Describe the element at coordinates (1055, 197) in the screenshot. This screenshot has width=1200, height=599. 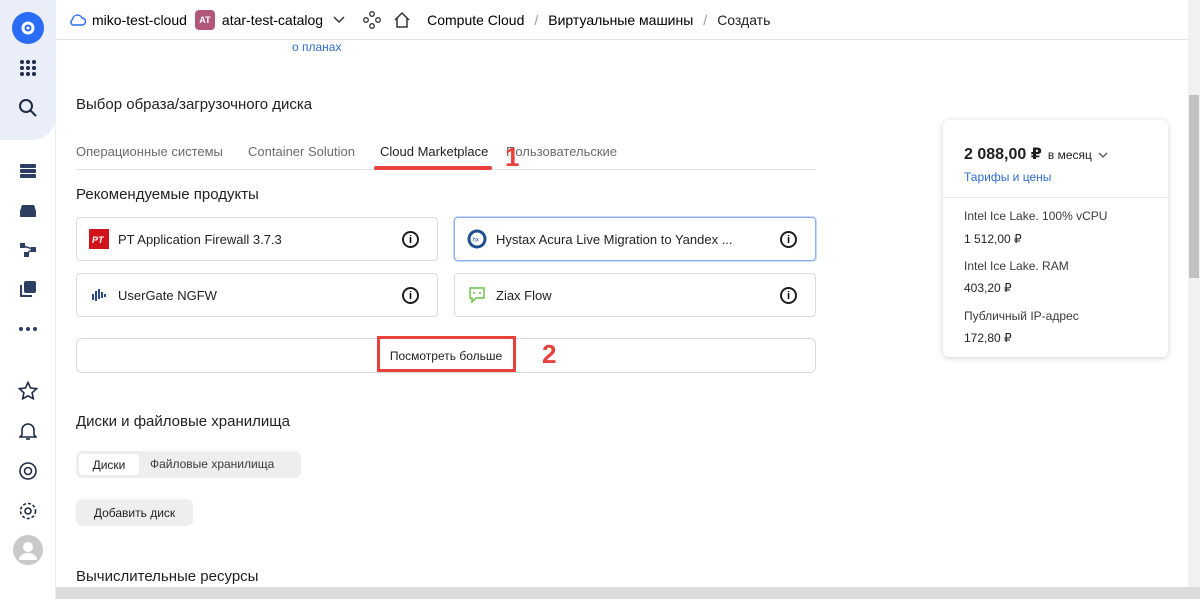
I see `divider` at that location.